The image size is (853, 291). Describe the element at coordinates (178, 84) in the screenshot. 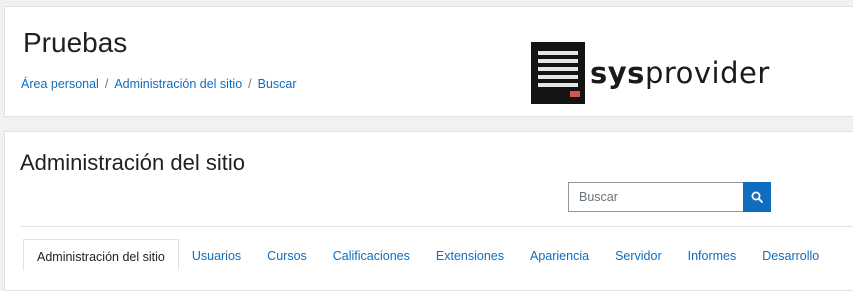

I see `breadcrumb-item-administracion: Administración del sitio` at that location.